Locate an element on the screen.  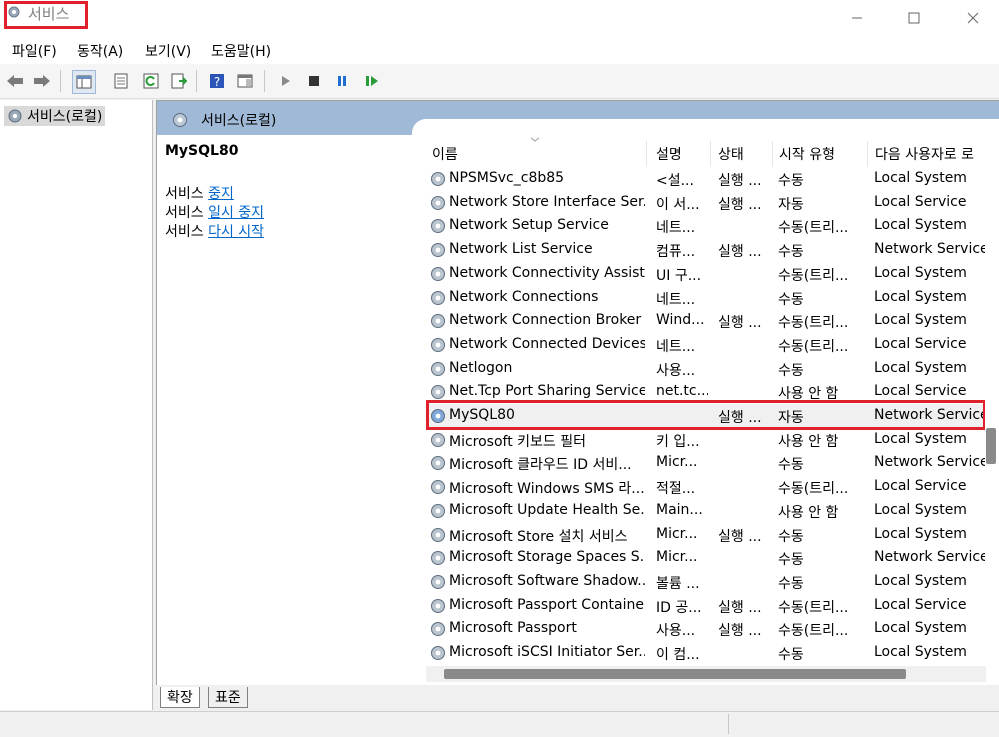
service-startup-type: 자동 is located at coordinates (791, 204).